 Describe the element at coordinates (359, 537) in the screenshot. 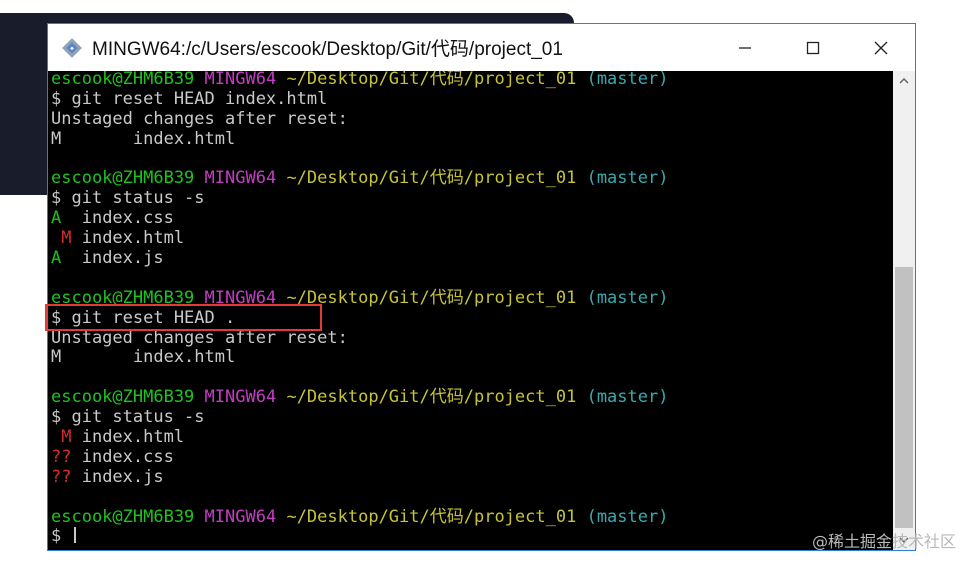

I see `terminal-line: $` at that location.